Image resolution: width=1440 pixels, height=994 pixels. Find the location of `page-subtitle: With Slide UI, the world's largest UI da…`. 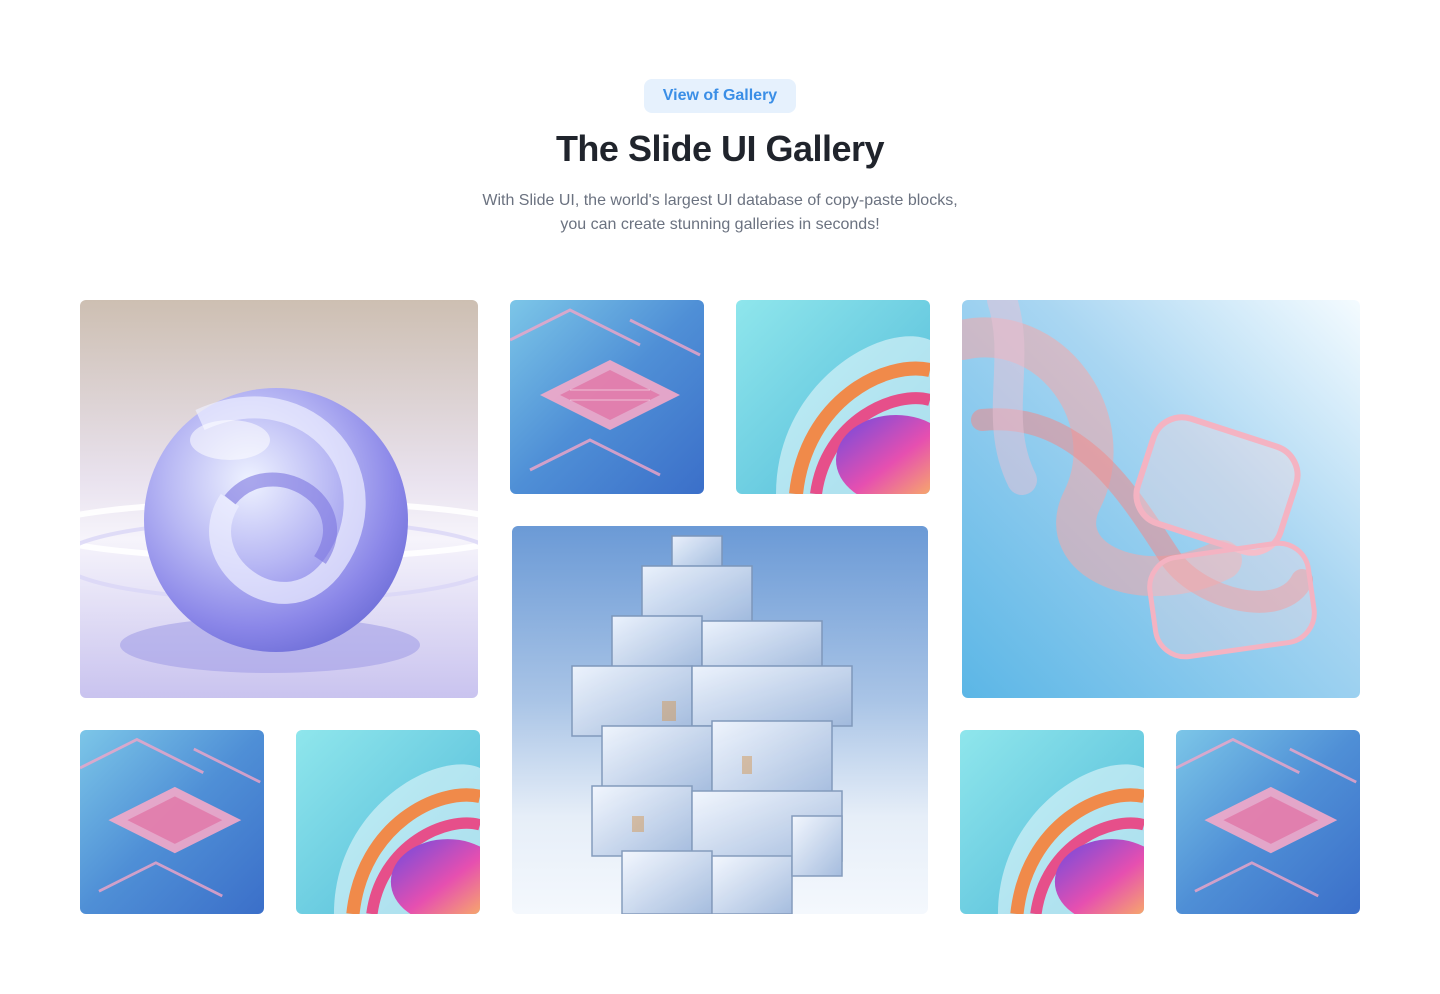

page-subtitle: With Slide UI, the world's largest UI da… is located at coordinates (720, 213).